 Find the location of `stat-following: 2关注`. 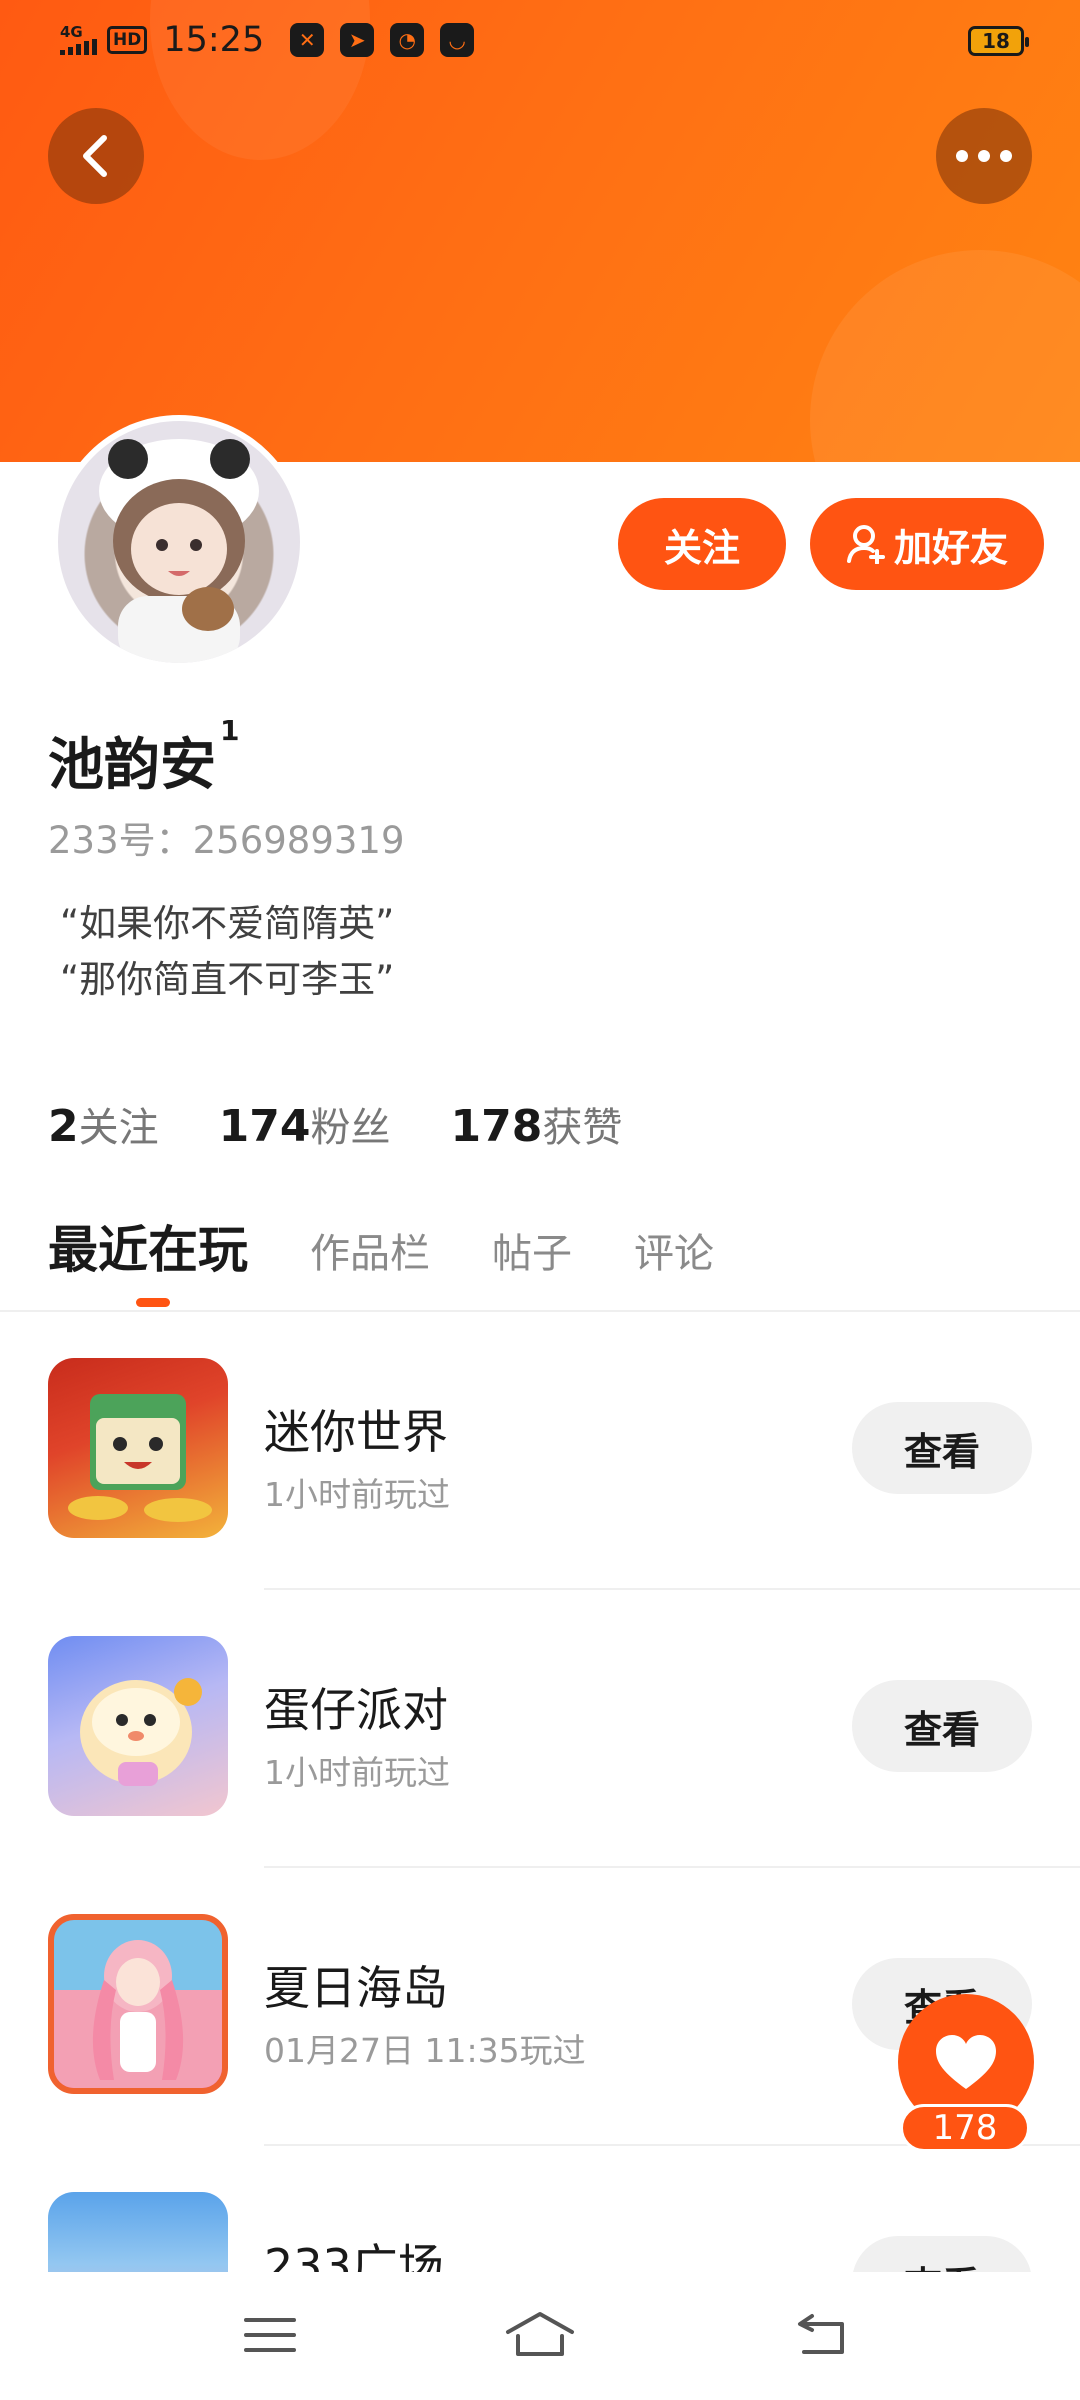

stat-following: 2关注 is located at coordinates (103, 1124).